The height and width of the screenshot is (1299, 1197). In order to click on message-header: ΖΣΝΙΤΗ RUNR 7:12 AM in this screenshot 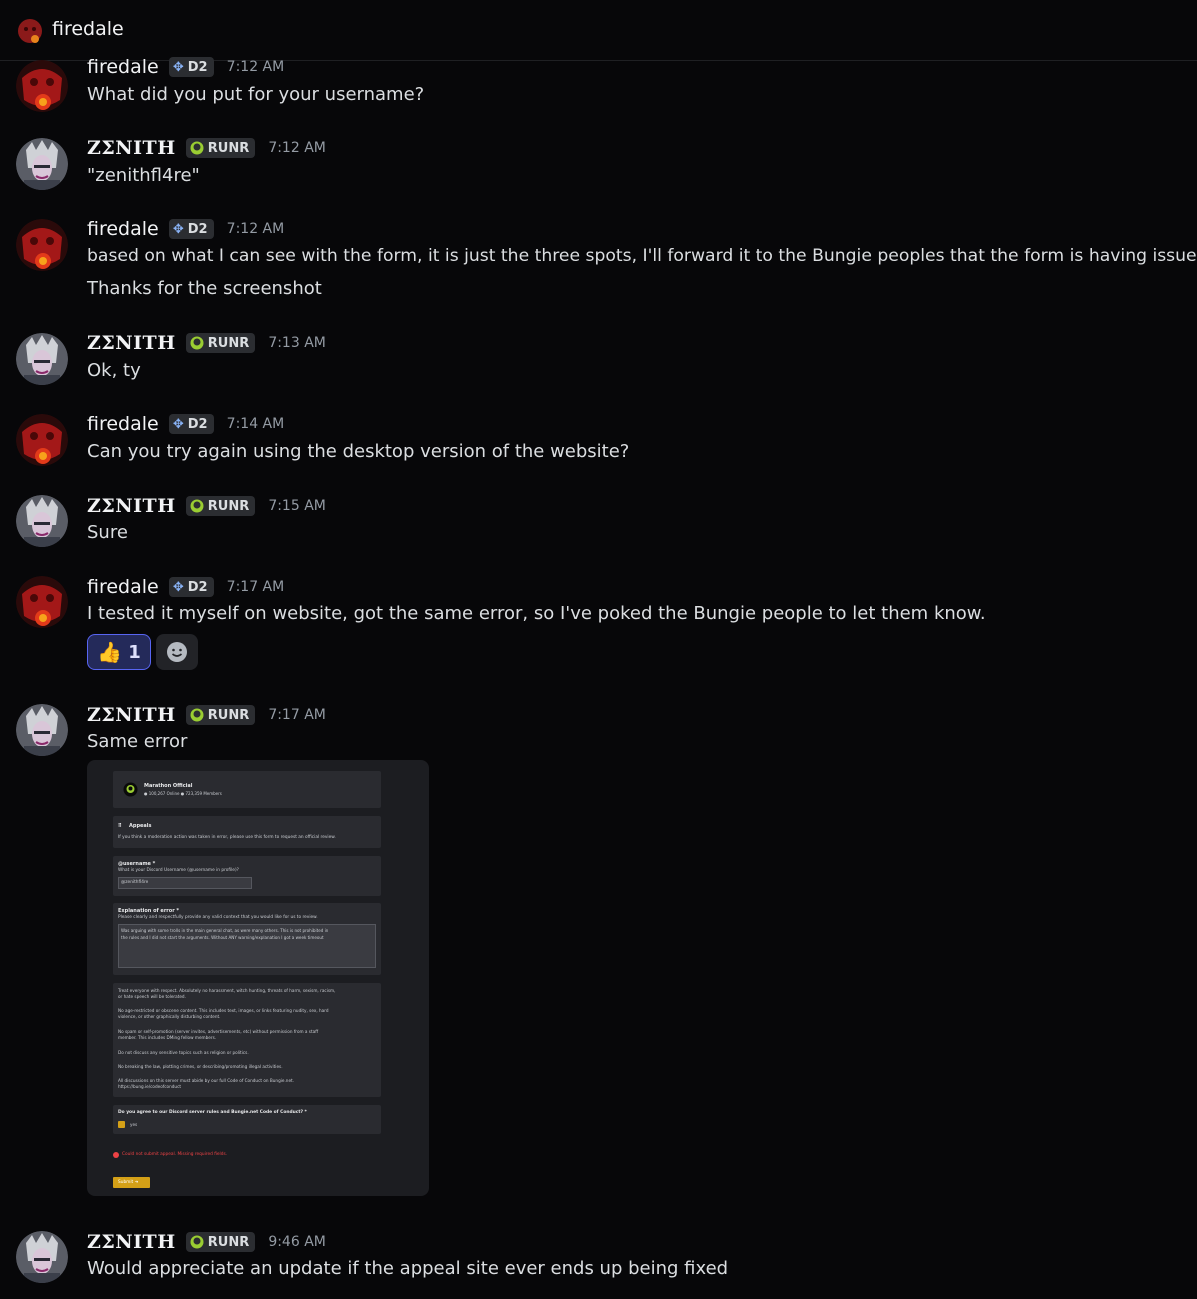, I will do `click(206, 149)`.